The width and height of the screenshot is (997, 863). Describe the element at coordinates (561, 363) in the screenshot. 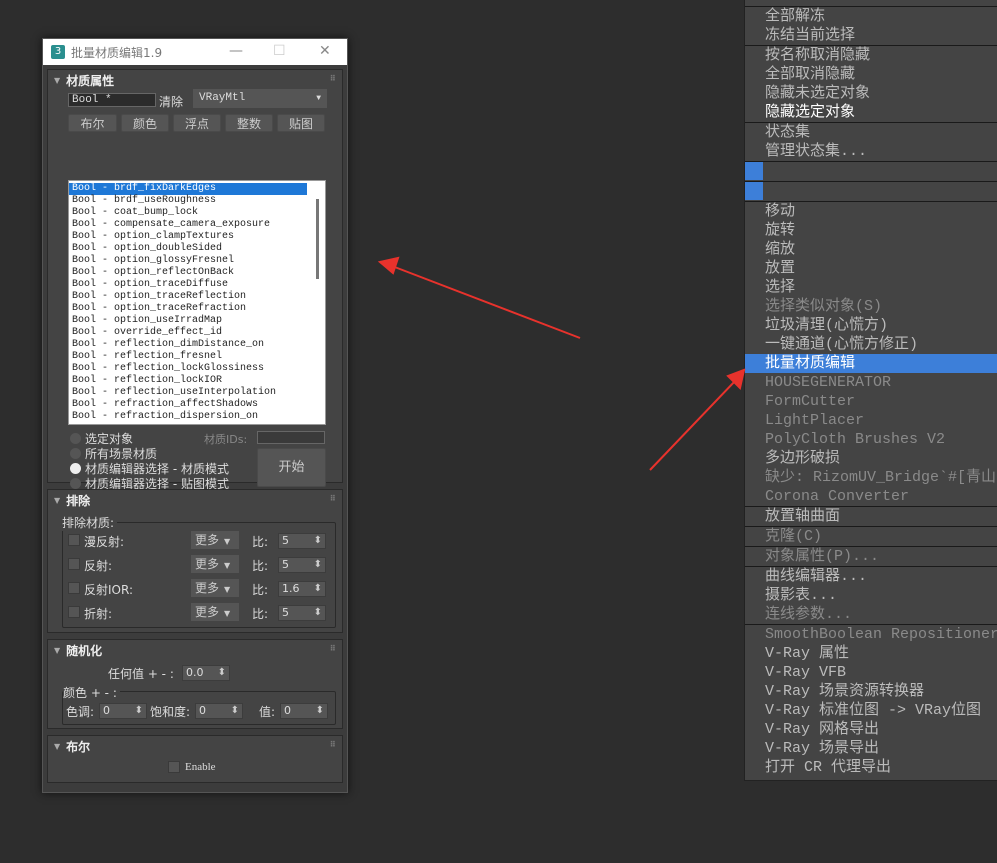

I see `annotation-arrows` at that location.